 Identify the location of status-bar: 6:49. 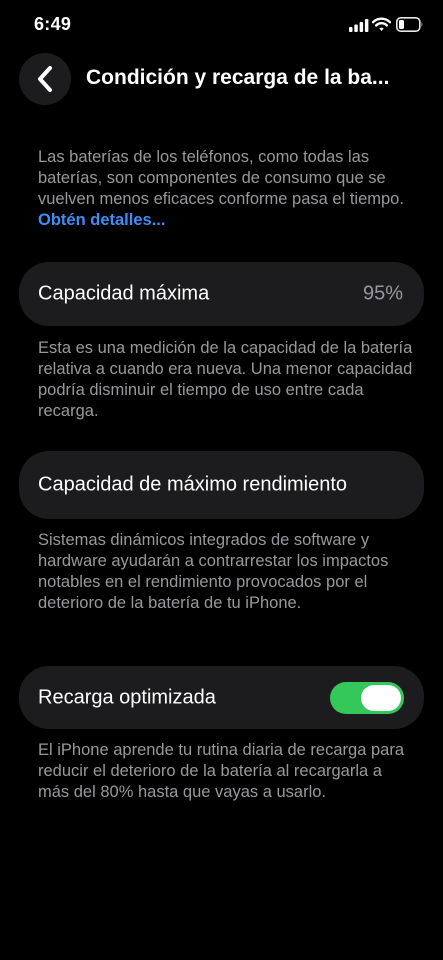
(221, 25).